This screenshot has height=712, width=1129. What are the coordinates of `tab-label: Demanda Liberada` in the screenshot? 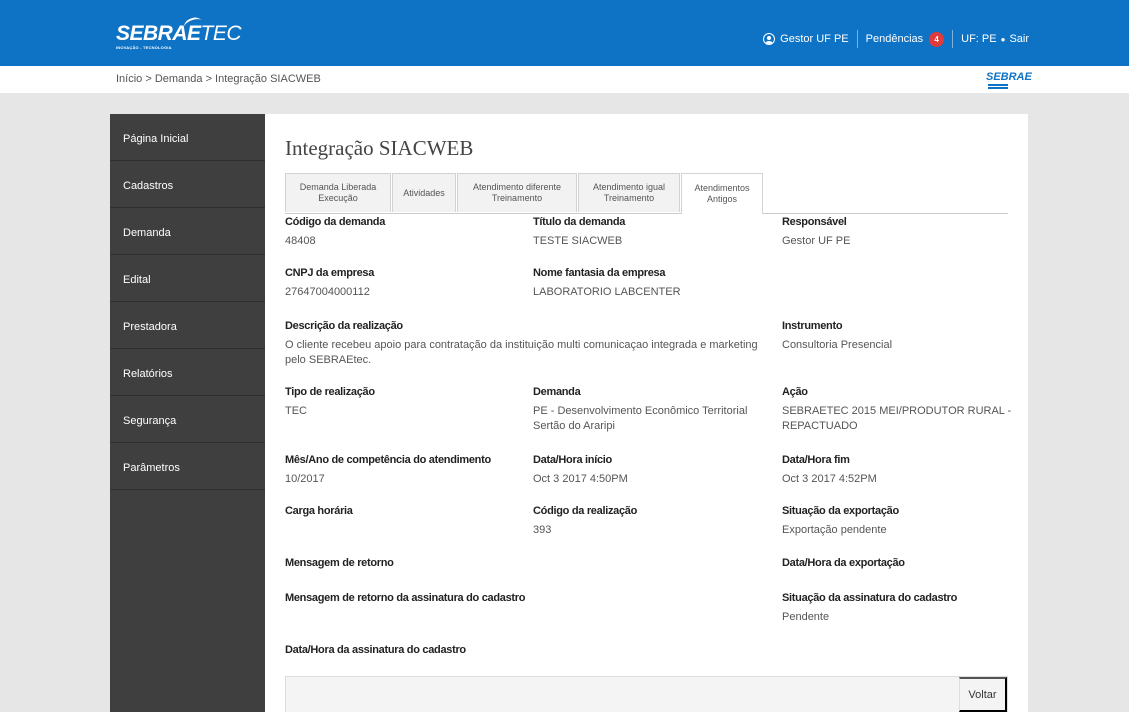 It's located at (338, 187).